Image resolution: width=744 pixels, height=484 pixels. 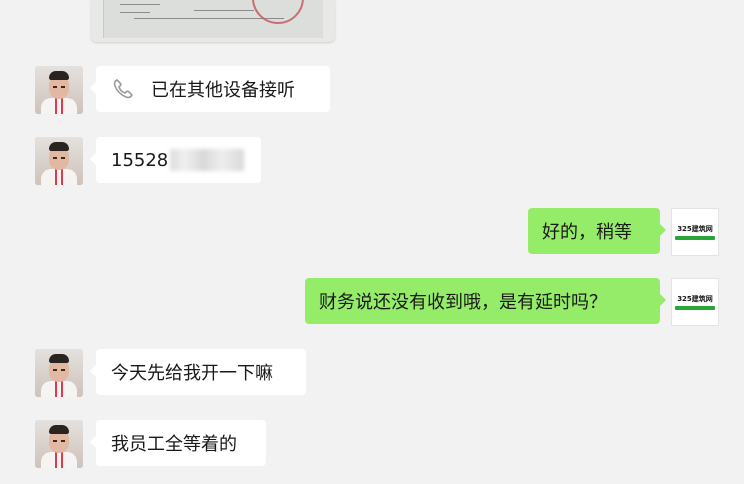 What do you see at coordinates (140, 160) in the screenshot?
I see `phone-number-text: 15528` at bounding box center [140, 160].